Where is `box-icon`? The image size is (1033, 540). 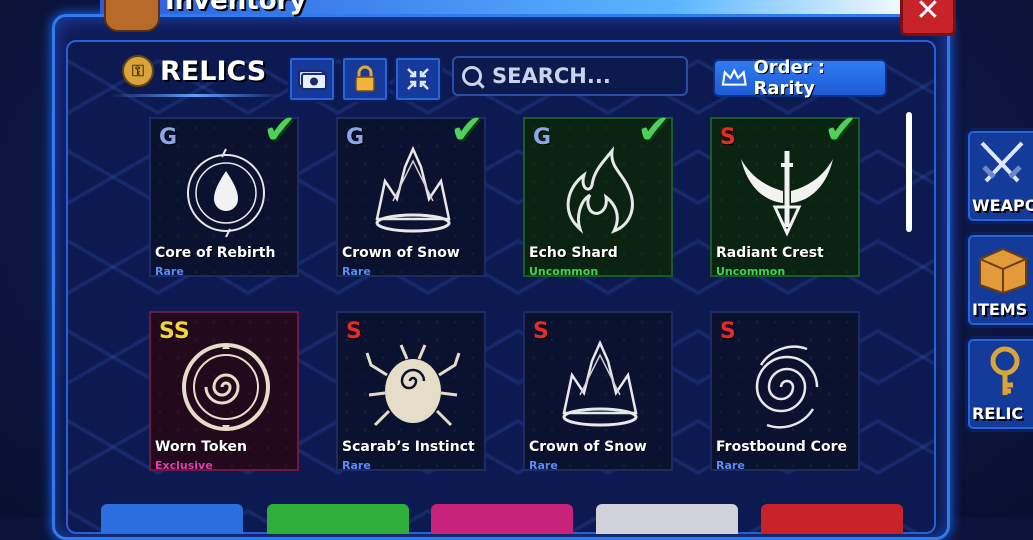 box-icon is located at coordinates (1003, 271).